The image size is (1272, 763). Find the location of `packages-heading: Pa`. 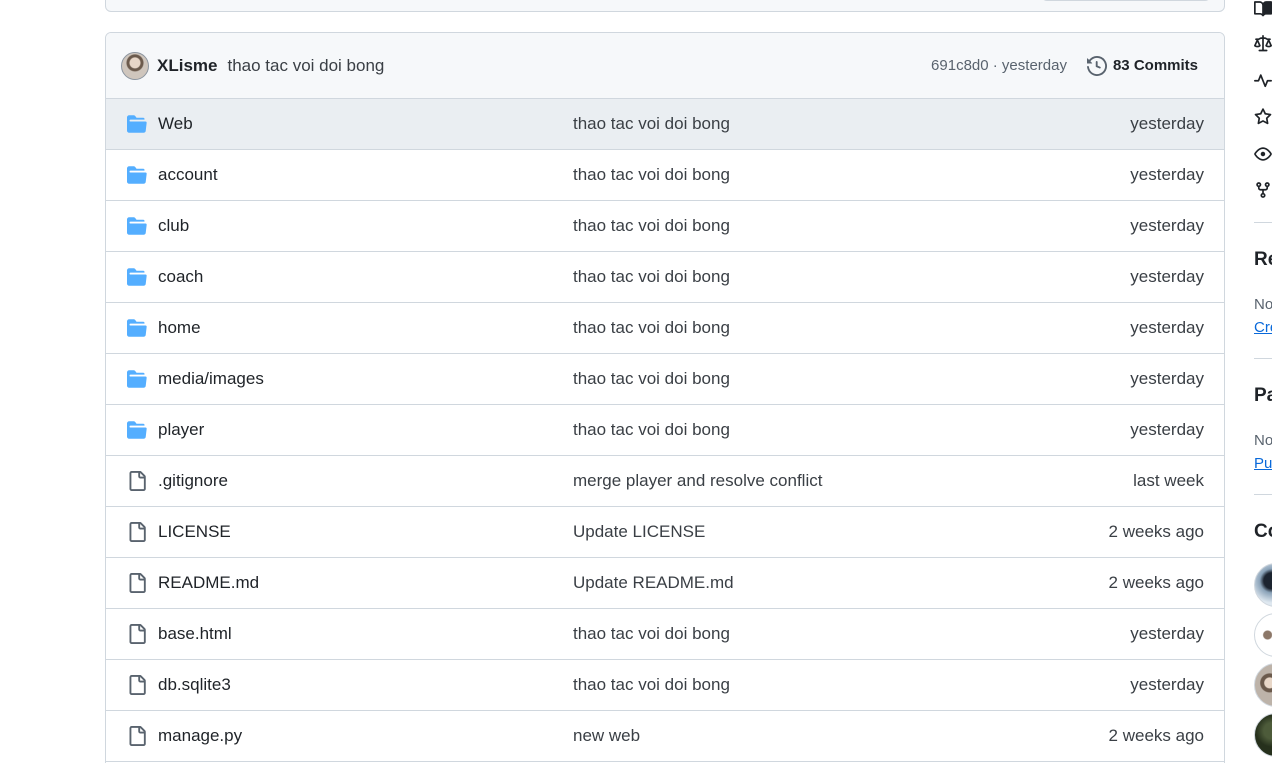

packages-heading: Pa is located at coordinates (1263, 396).